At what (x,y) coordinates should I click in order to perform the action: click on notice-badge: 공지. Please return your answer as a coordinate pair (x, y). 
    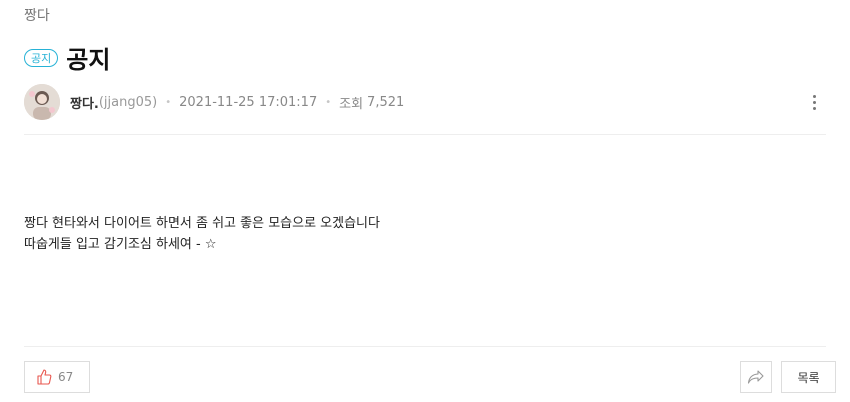
    Looking at the image, I should click on (41, 57).